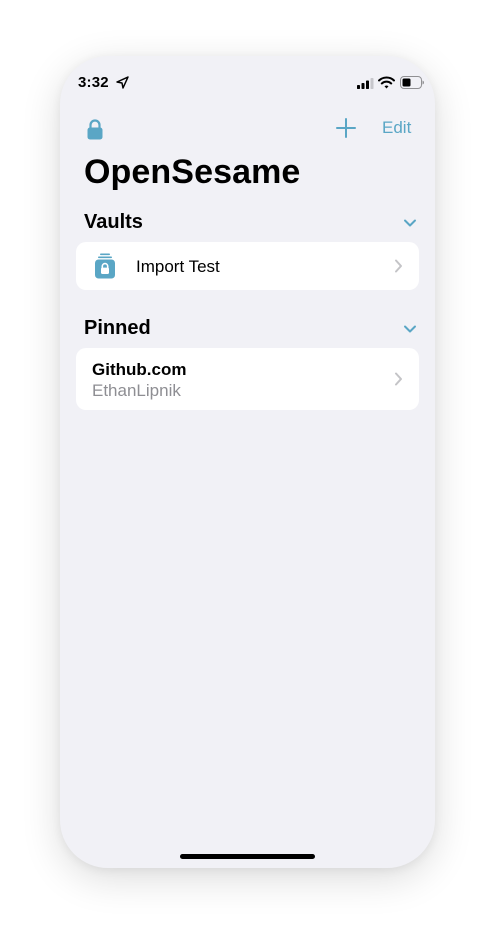 The width and height of the screenshot is (495, 932). What do you see at coordinates (396, 128) in the screenshot?
I see `edit-button: Edit` at bounding box center [396, 128].